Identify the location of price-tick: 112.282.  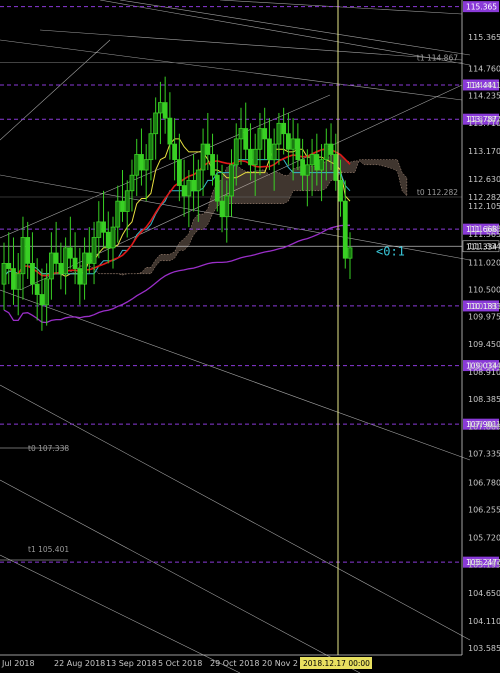
(484, 197).